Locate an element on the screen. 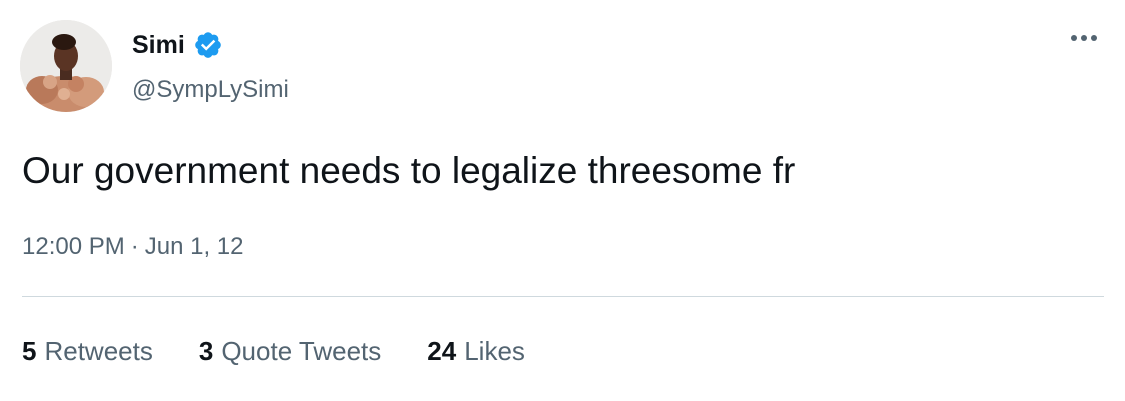 This screenshot has height=401, width=1125. avatar is located at coordinates (66, 66).